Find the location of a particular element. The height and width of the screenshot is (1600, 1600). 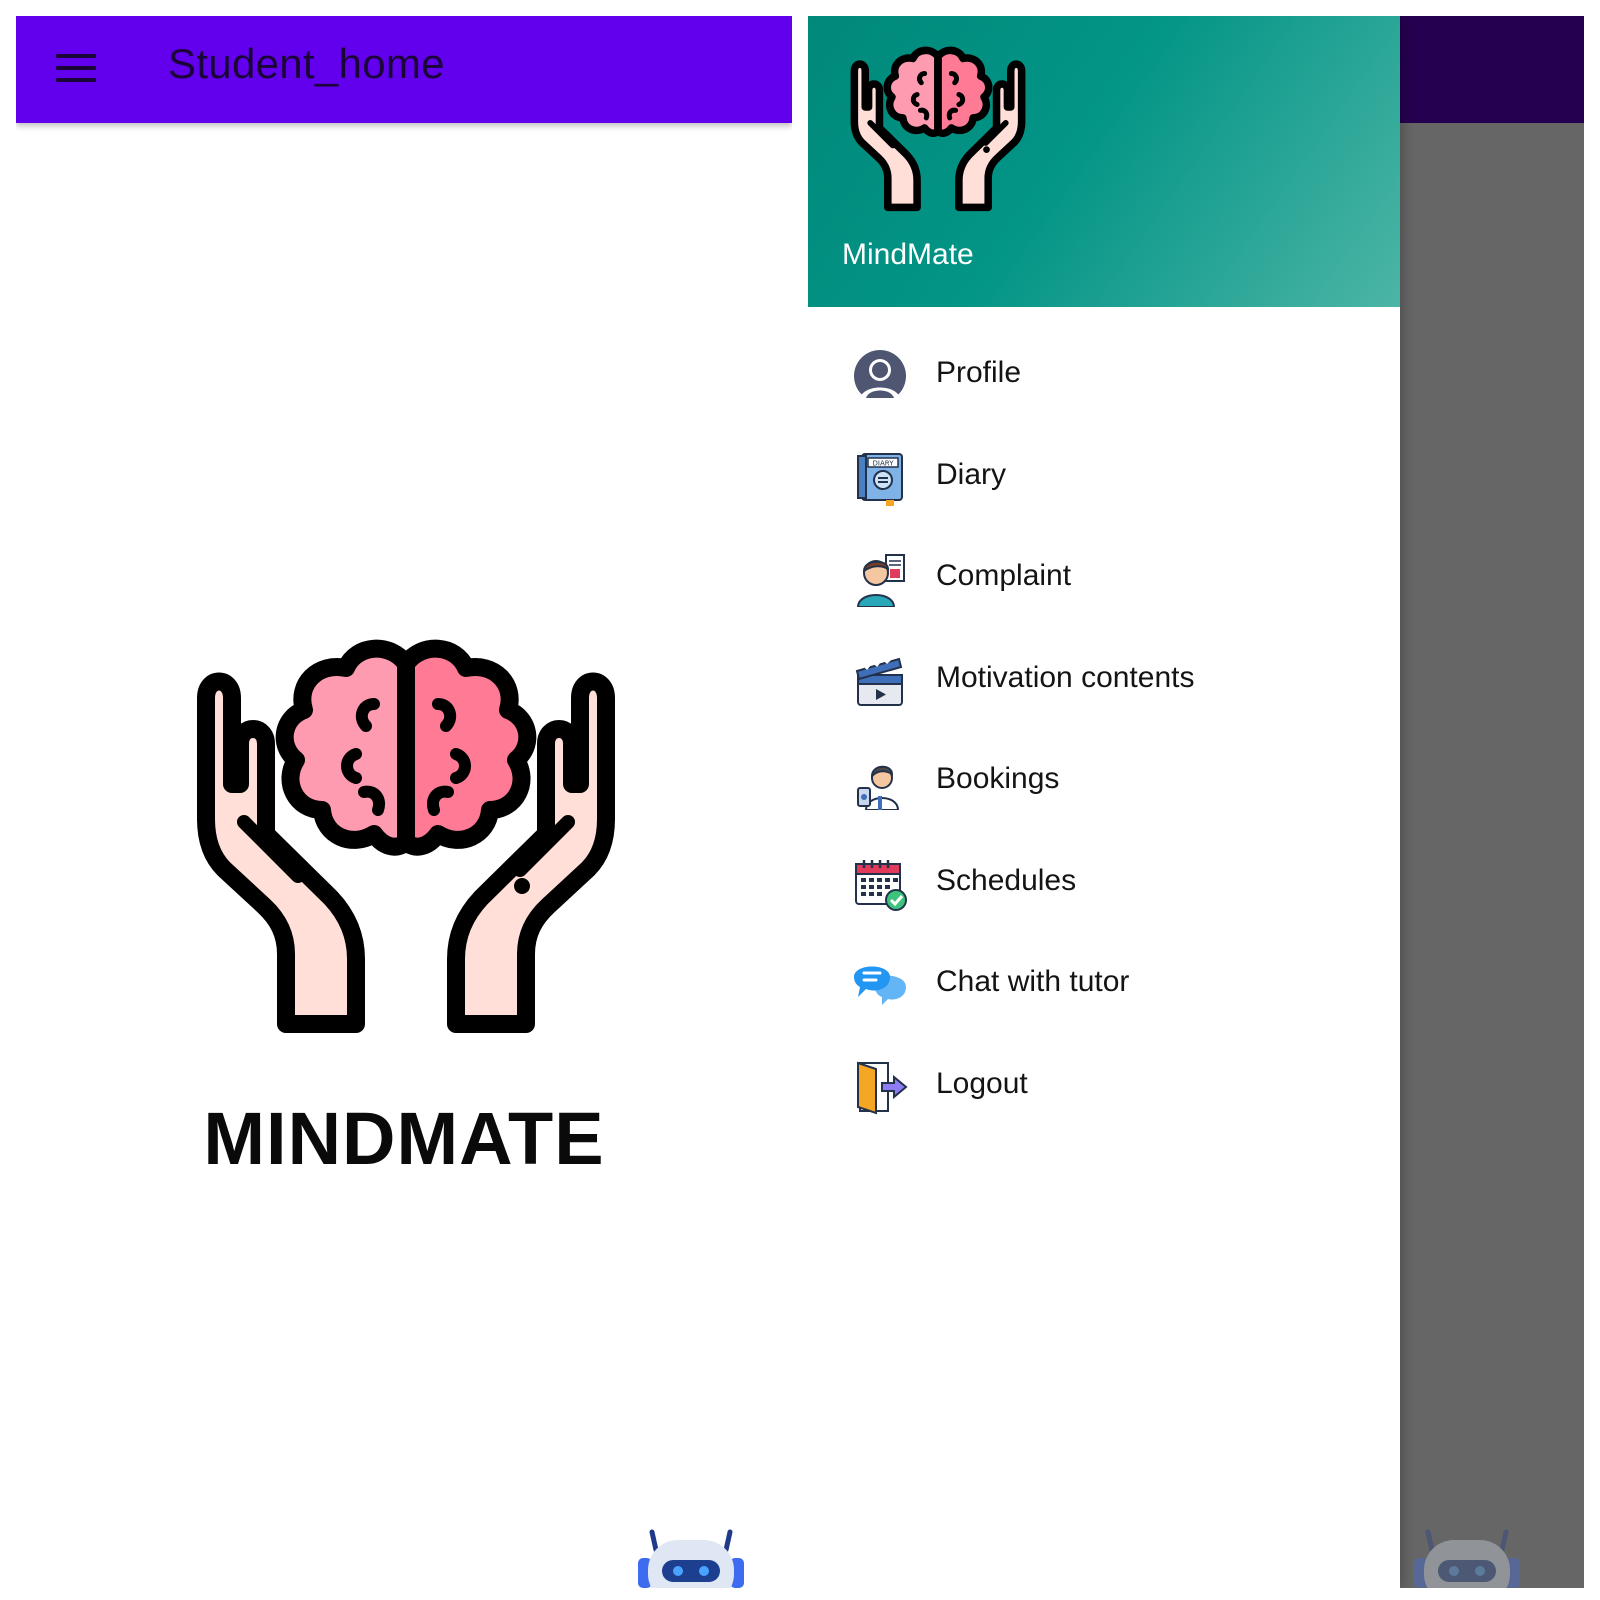

menu-item-chat-with-tutor: Chat with tutor is located at coordinates (1104, 984).